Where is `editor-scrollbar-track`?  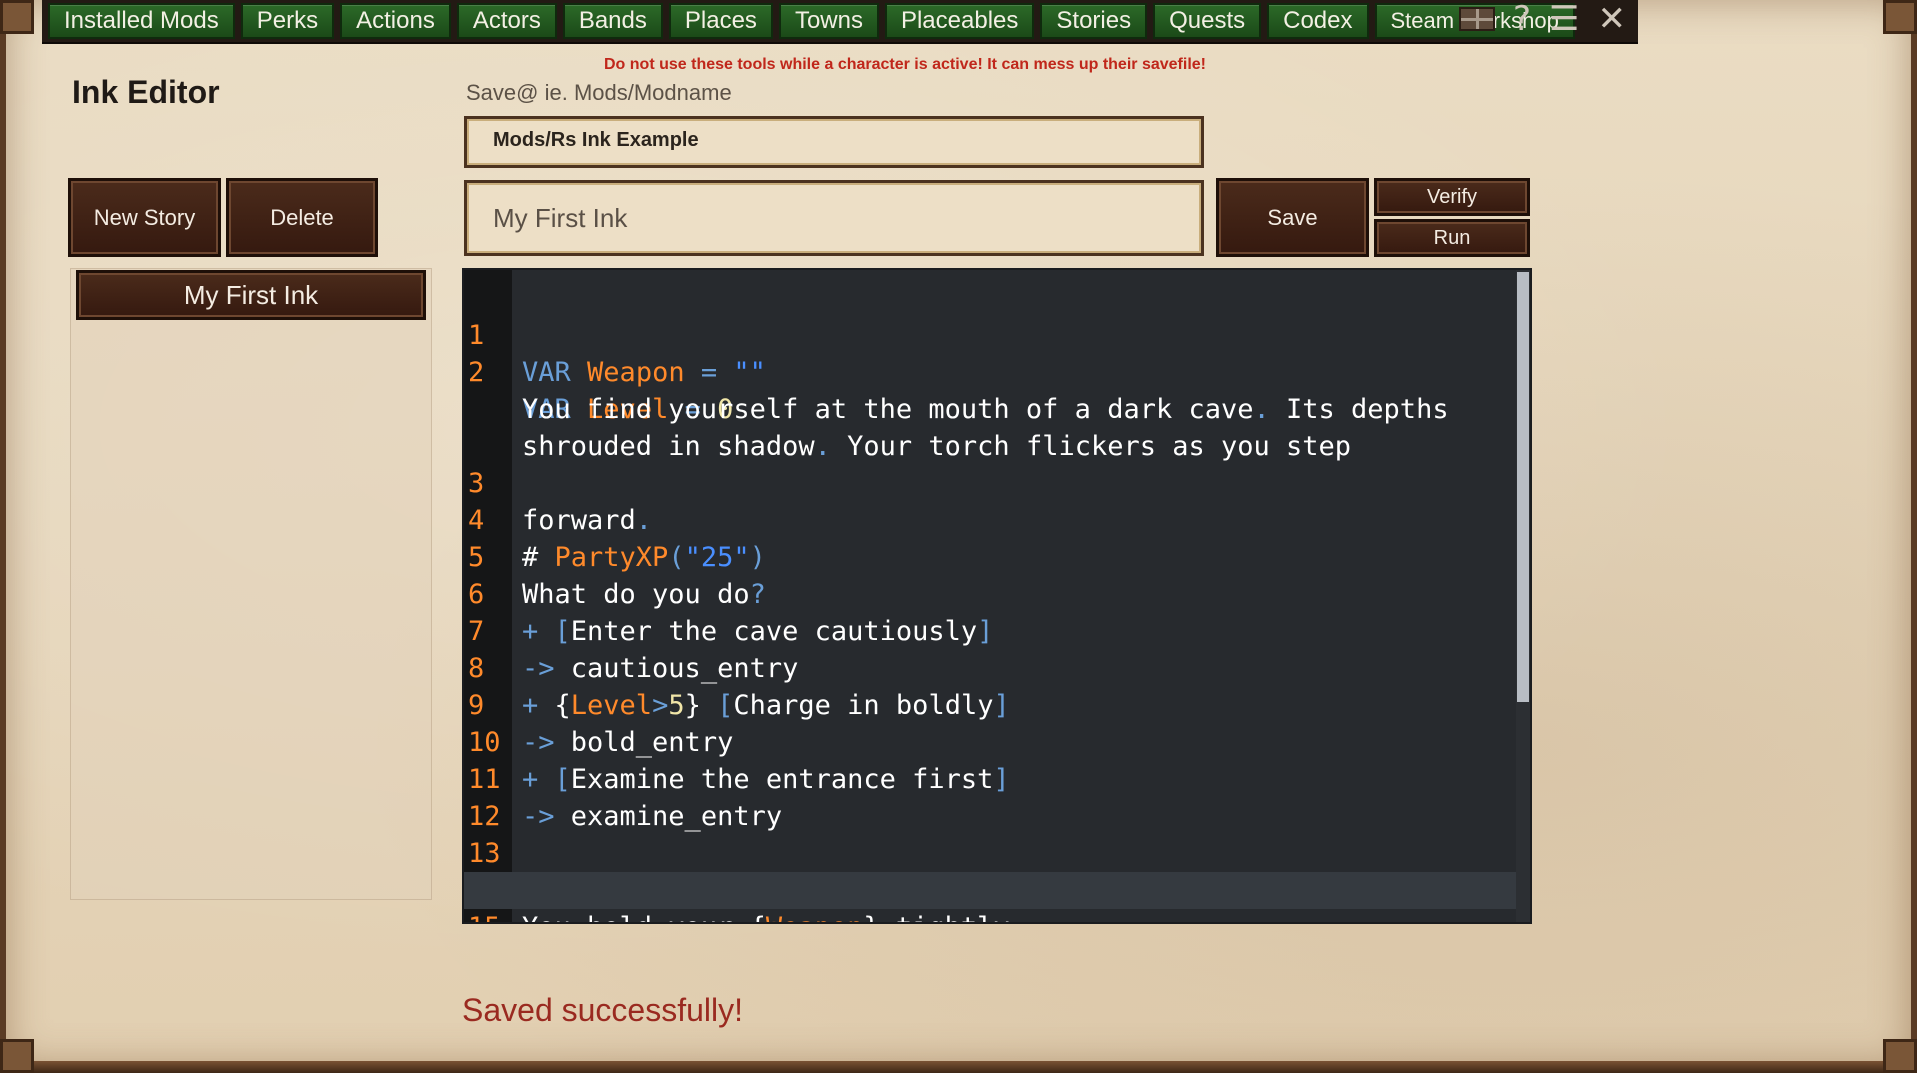
editor-scrollbar-track is located at coordinates (1523, 596).